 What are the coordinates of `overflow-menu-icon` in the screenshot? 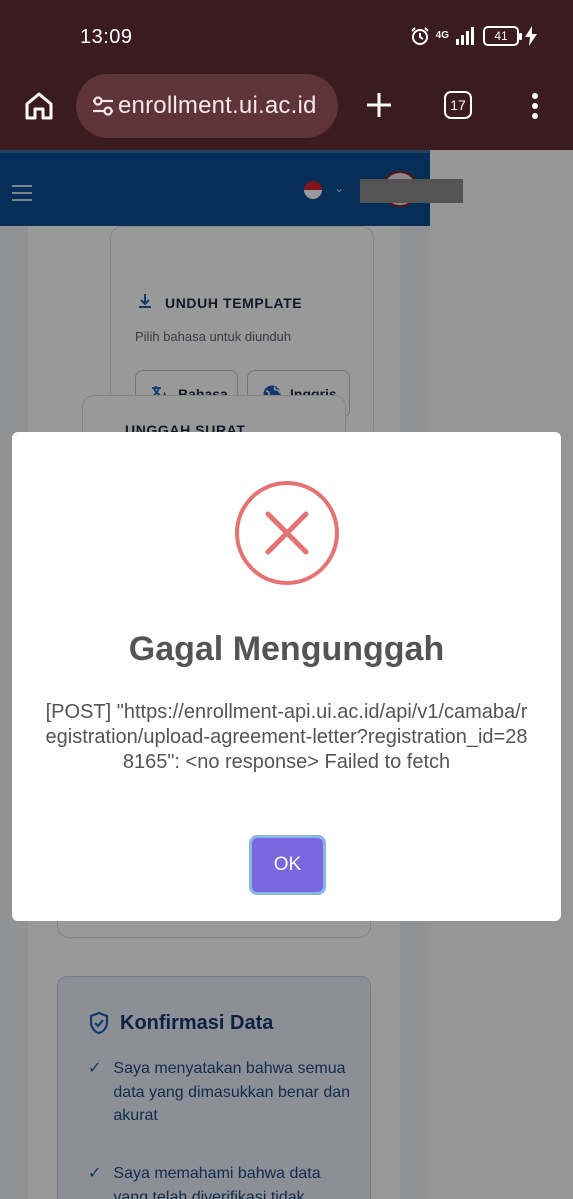 It's located at (535, 106).